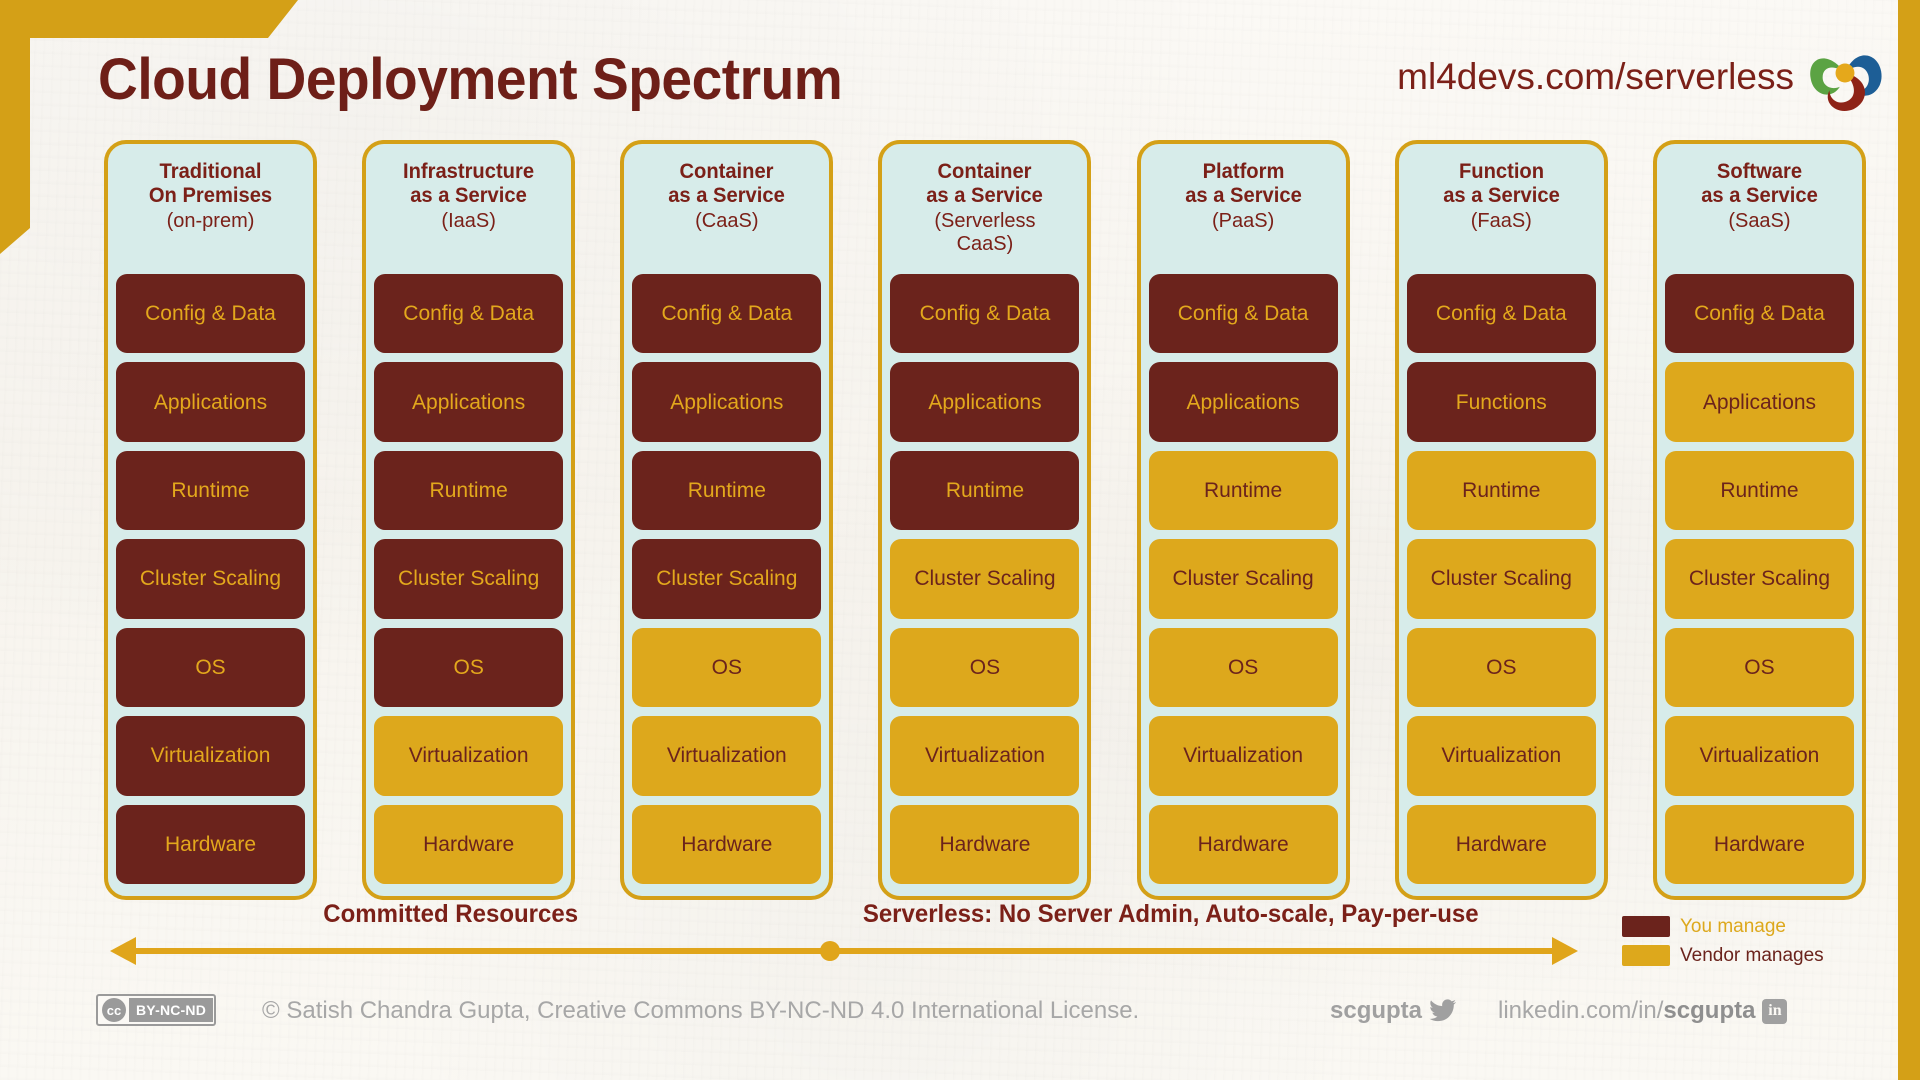  What do you see at coordinates (1846, 83) in the screenshot?
I see `ml4devs-pinwheel-logo-icon` at bounding box center [1846, 83].